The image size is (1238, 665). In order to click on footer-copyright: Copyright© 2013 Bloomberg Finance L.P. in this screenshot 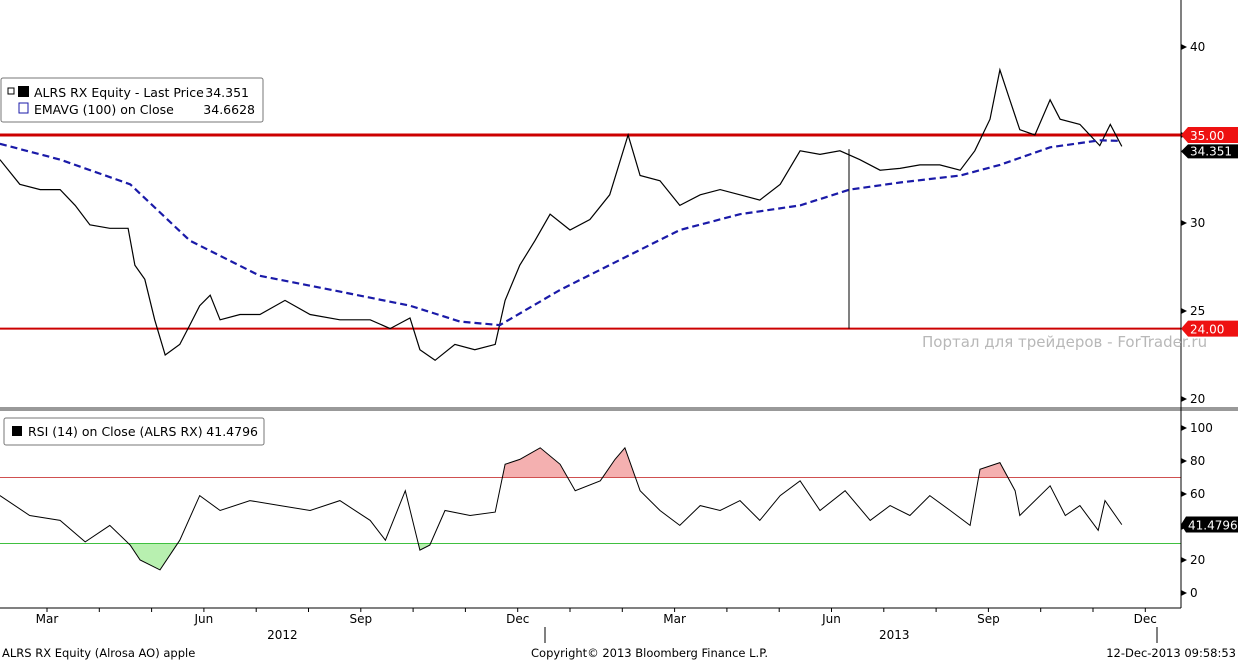, I will do `click(649, 653)`.